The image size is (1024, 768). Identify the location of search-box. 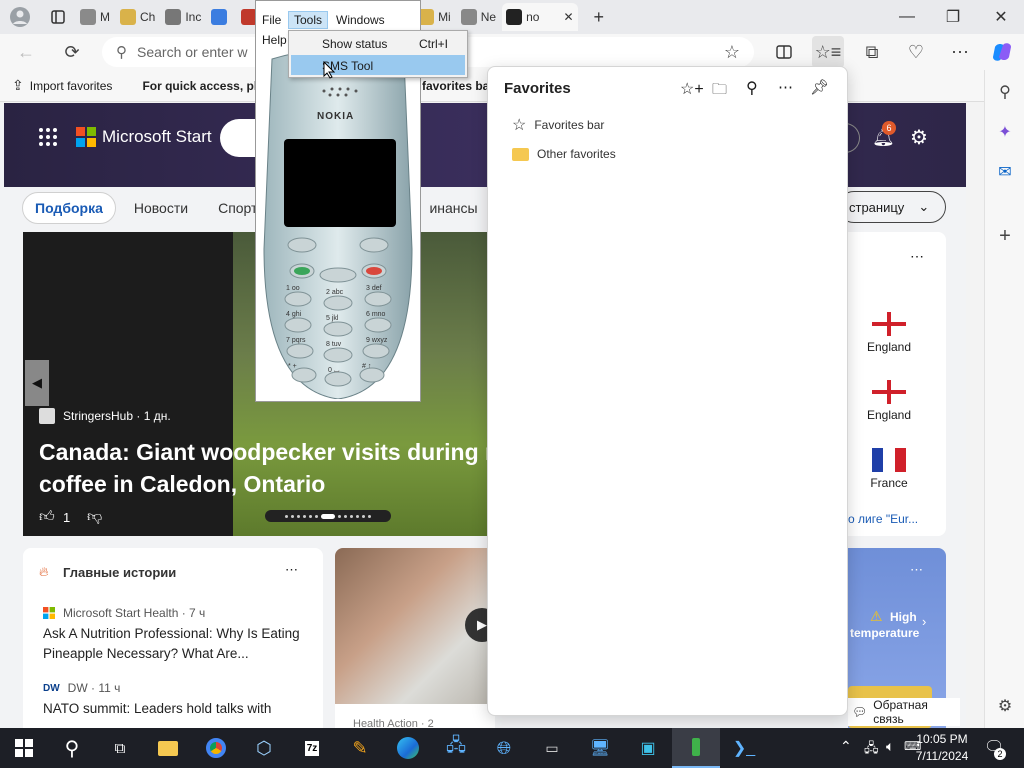
(240, 138).